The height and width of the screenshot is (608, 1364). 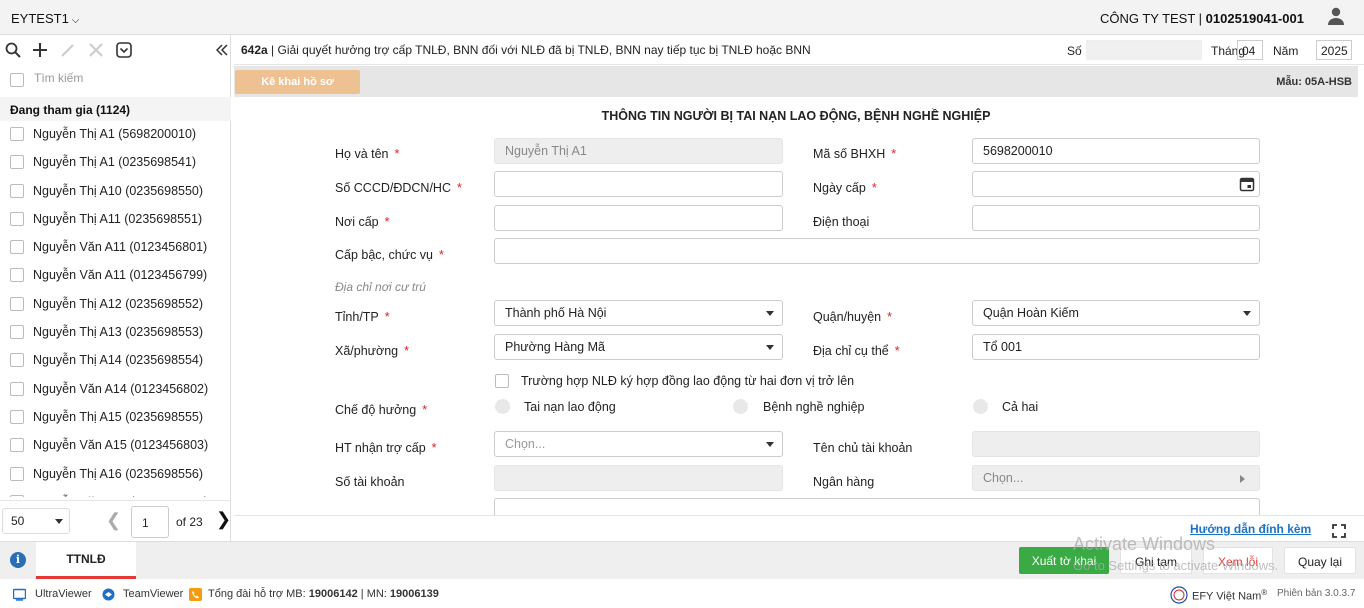 I want to click on list-item-label: Nguyễn Thị A11 (0235698551), so click(x=118, y=218).